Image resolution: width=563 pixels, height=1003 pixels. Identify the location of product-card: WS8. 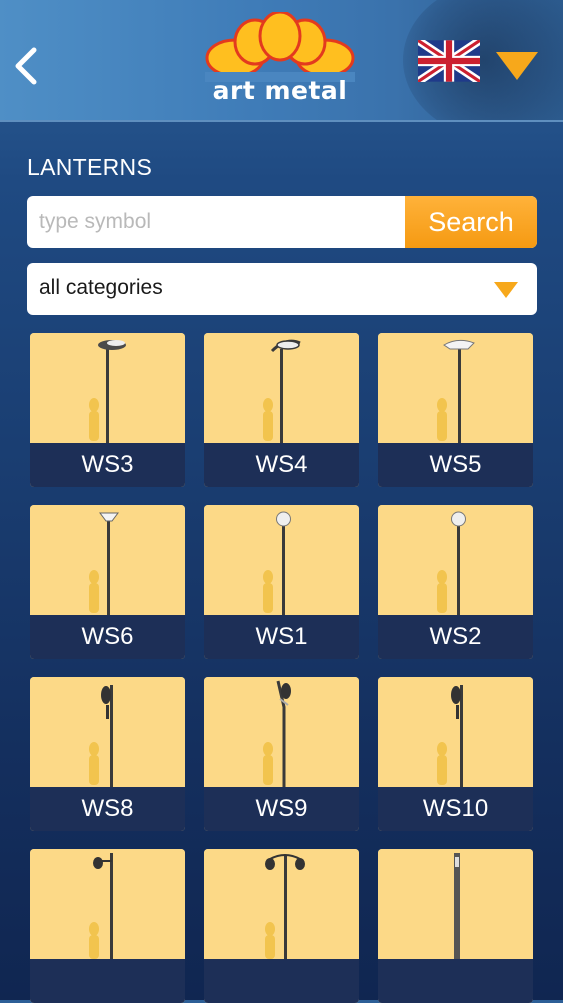
(107, 754).